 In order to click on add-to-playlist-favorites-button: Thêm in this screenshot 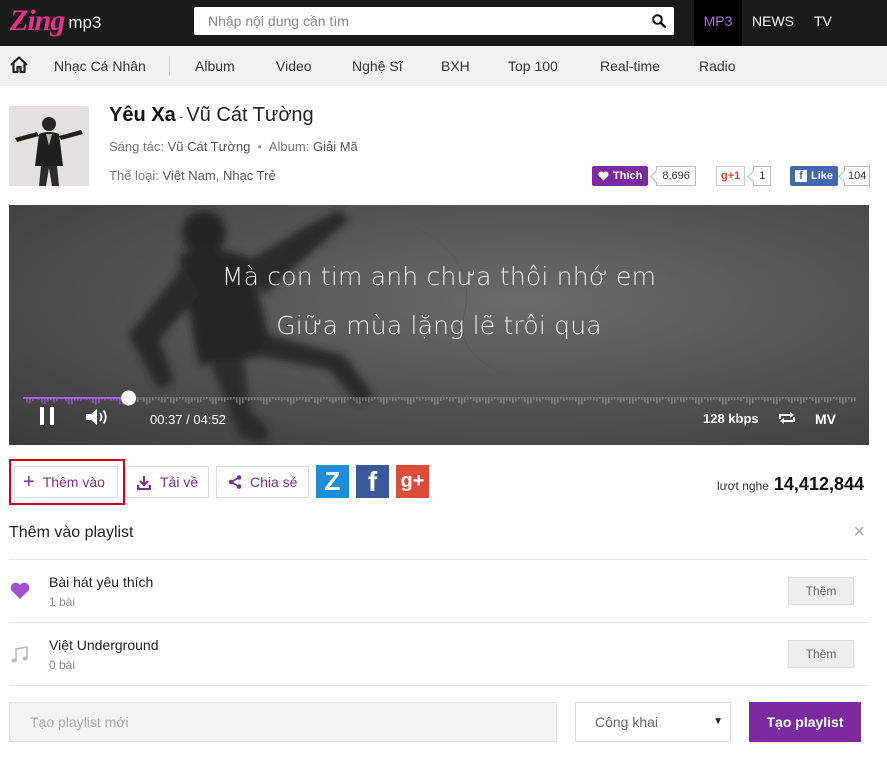, I will do `click(821, 591)`.